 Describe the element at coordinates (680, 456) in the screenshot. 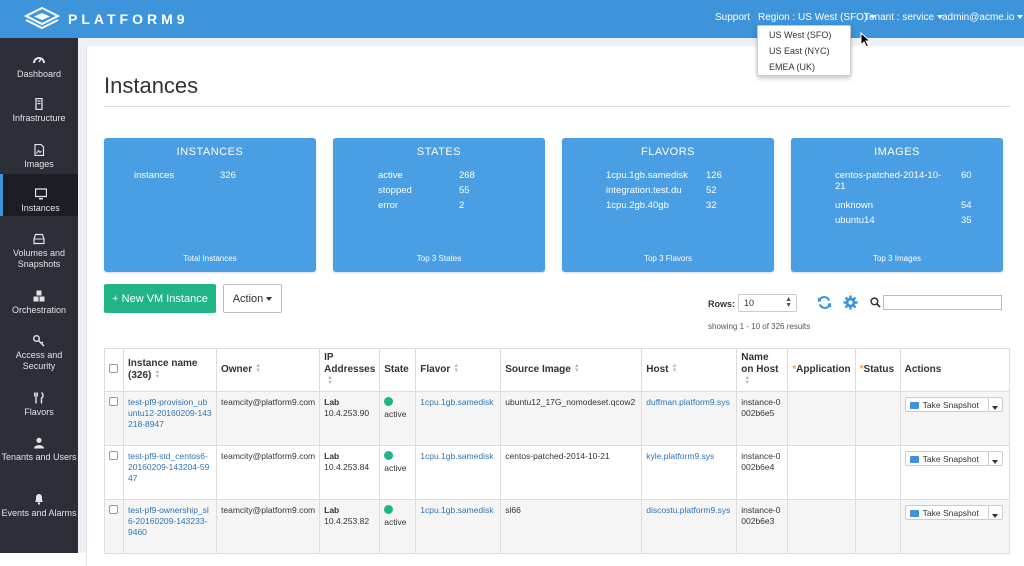

I see `host-link: kyle.platform9.sys` at that location.